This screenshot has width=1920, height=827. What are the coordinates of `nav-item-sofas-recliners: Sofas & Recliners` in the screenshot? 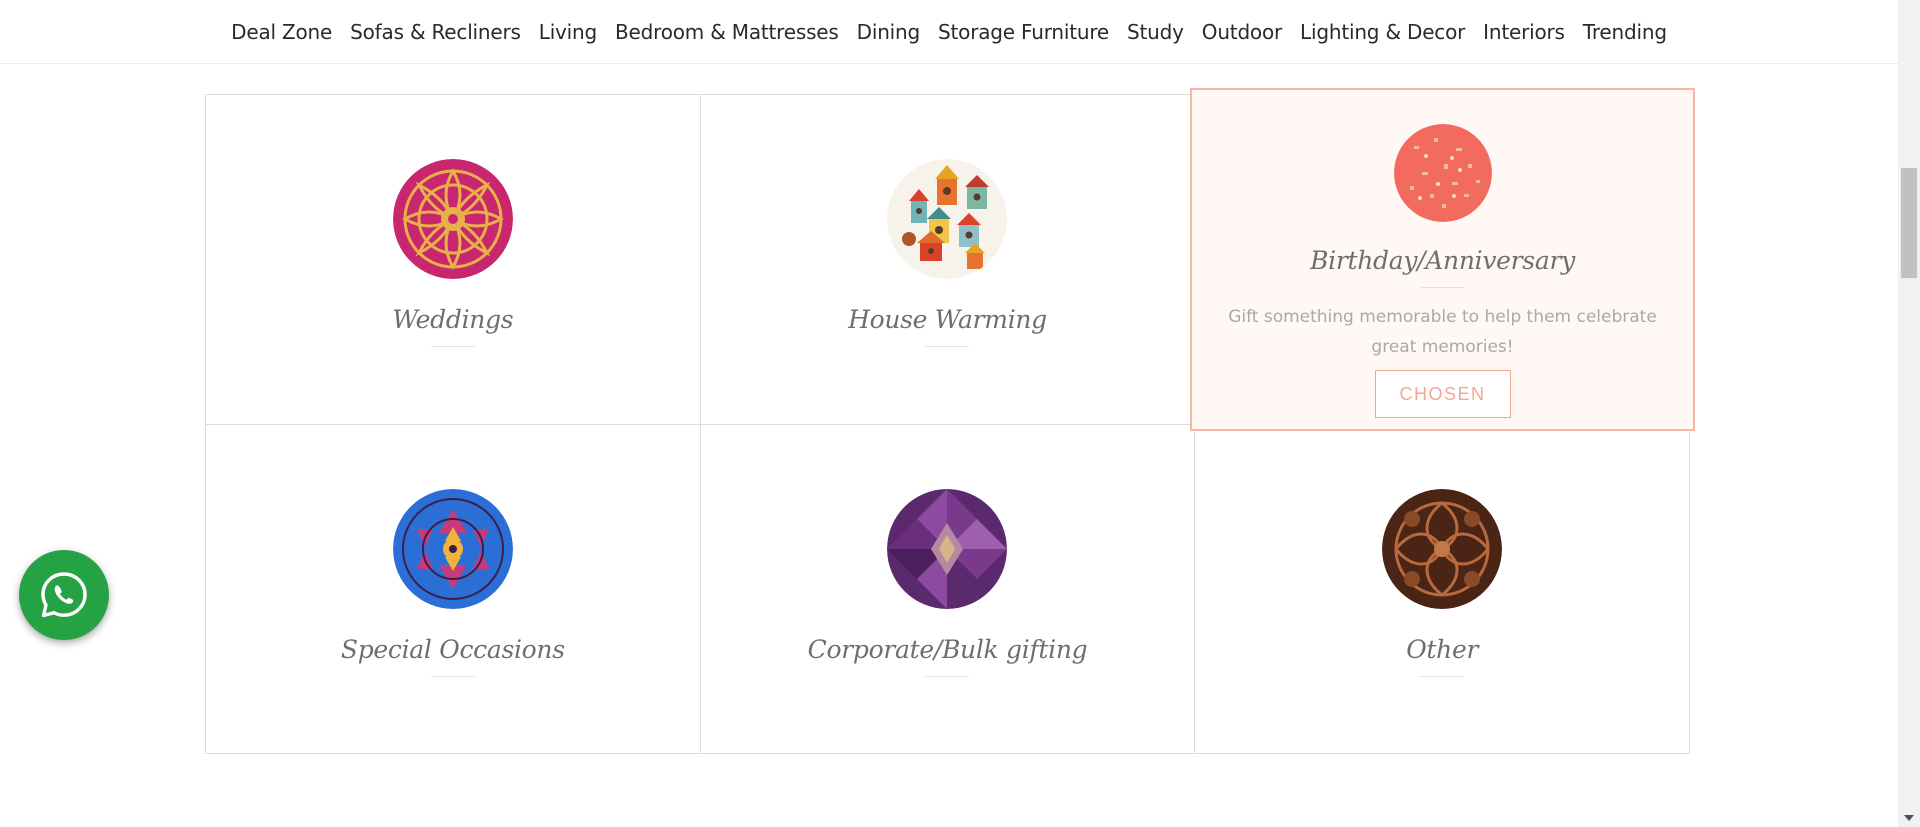 It's located at (435, 32).